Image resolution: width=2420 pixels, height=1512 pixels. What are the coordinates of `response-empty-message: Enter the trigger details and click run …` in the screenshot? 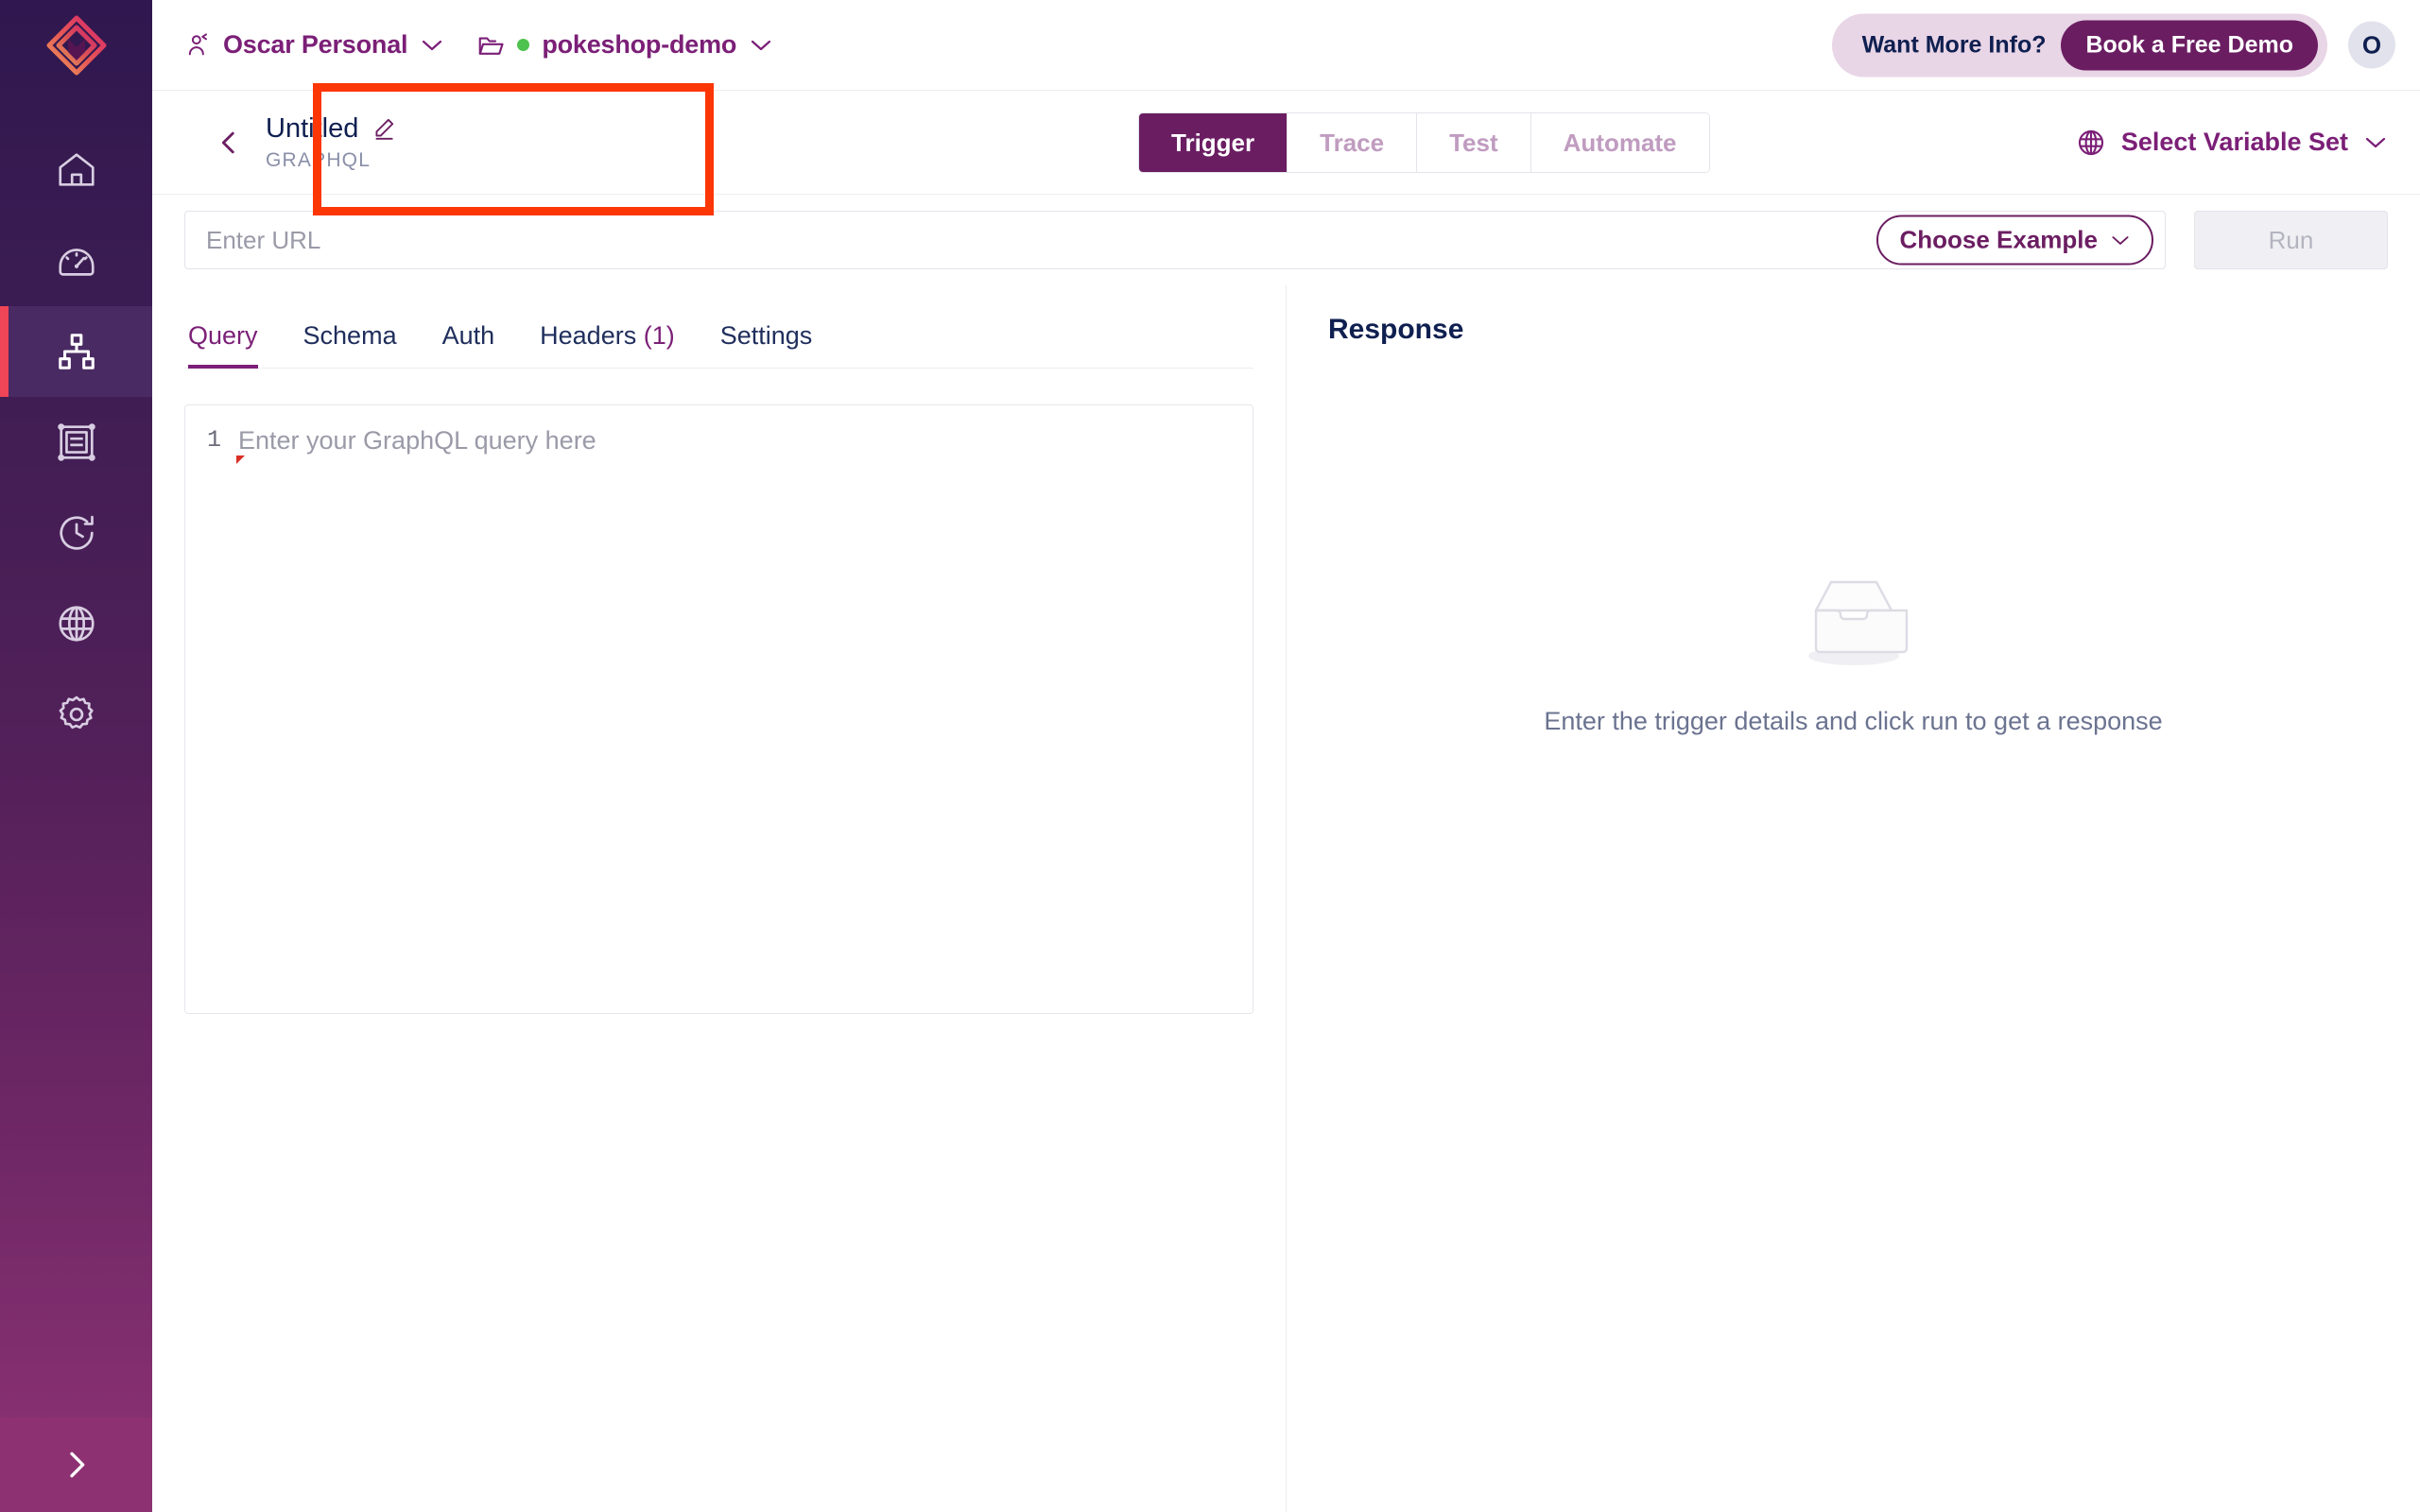 It's located at (1853, 721).